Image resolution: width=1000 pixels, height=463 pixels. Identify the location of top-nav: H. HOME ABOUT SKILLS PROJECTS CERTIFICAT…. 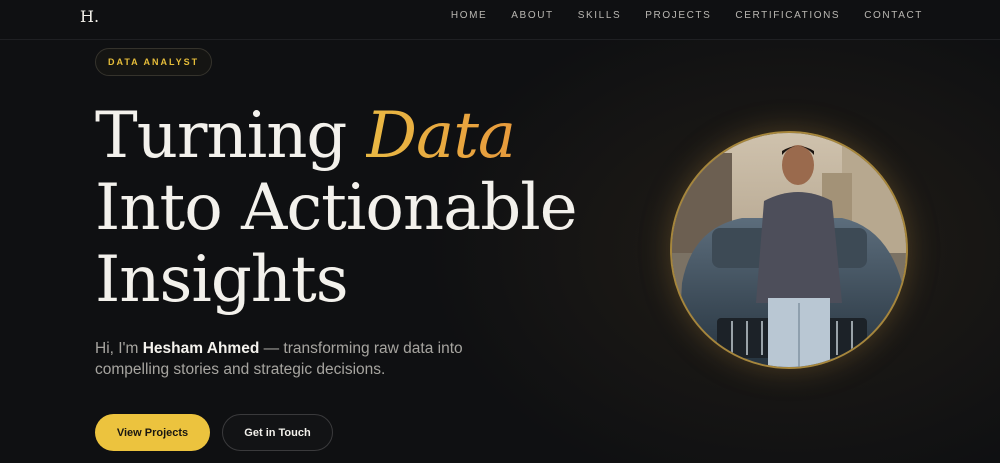
(500, 20).